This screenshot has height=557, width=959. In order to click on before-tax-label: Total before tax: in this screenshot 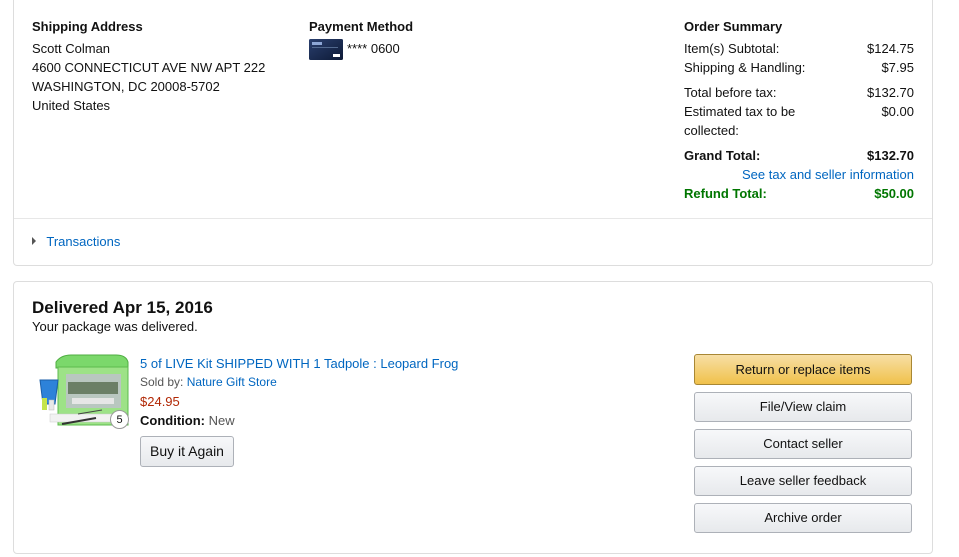, I will do `click(730, 92)`.